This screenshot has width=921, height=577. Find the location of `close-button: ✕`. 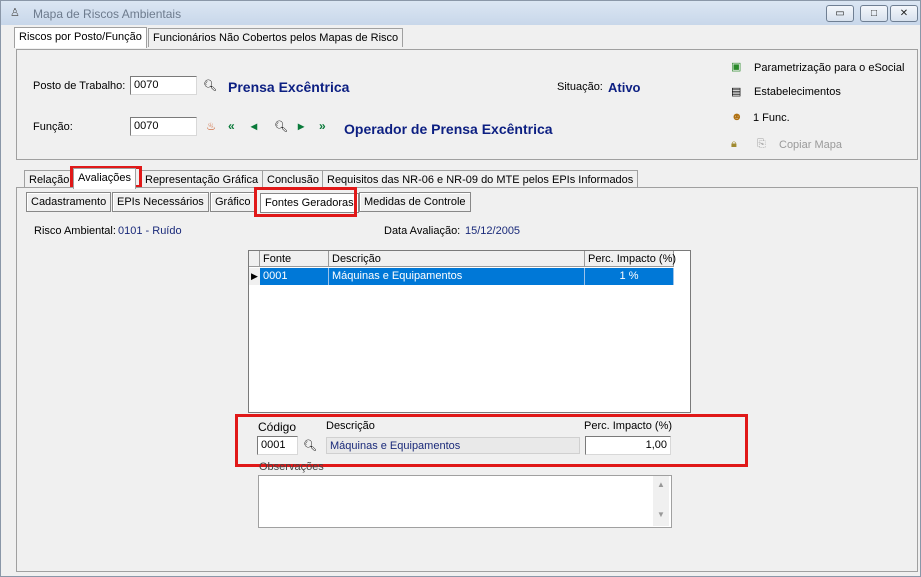

close-button: ✕ is located at coordinates (904, 13).